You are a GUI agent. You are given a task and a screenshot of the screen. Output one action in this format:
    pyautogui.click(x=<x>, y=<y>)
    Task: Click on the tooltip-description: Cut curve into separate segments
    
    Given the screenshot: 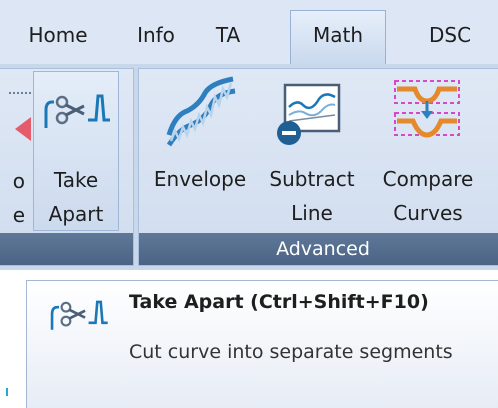 What is the action you would take?
    pyautogui.click(x=291, y=352)
    